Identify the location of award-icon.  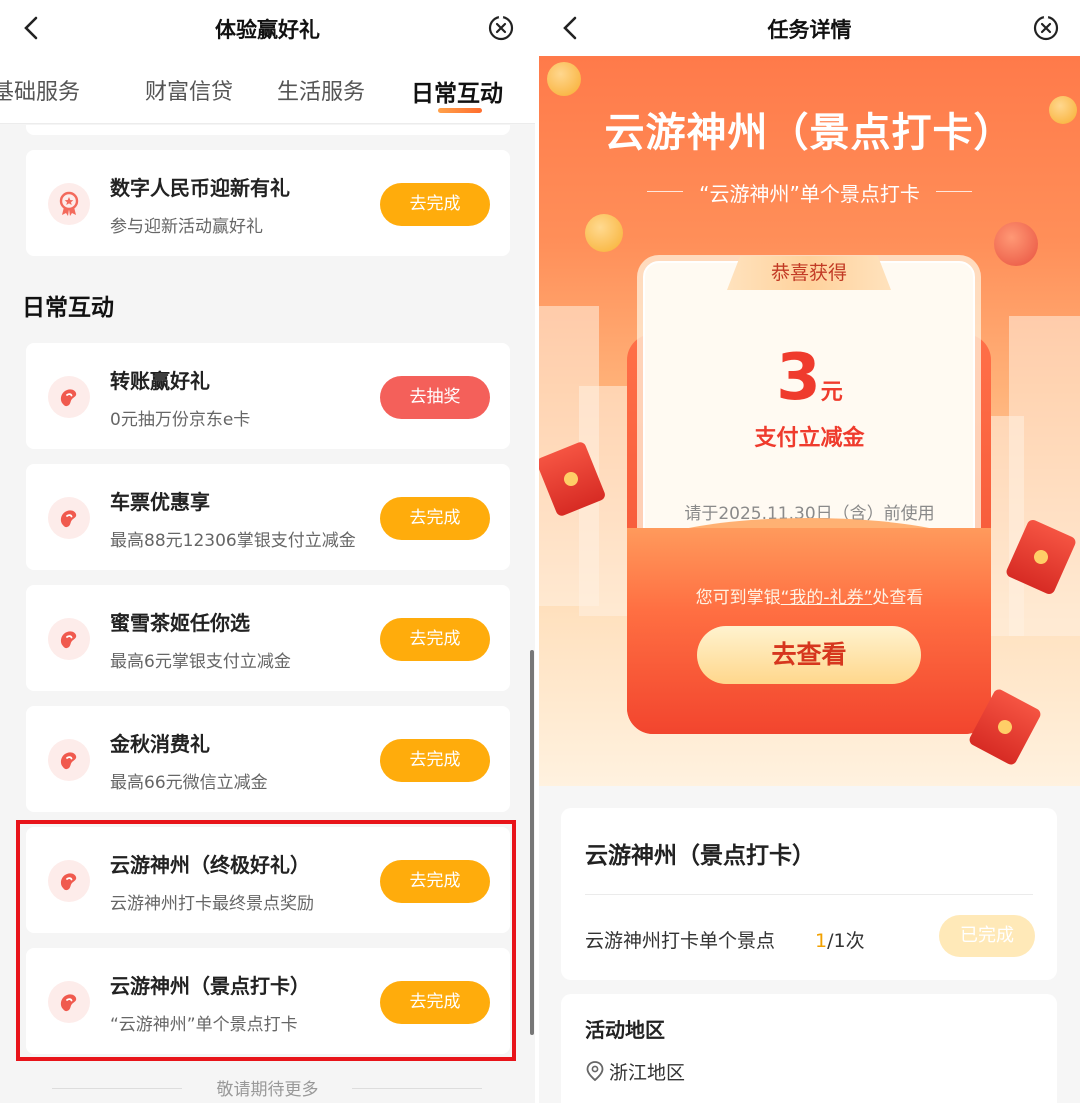
(69, 204).